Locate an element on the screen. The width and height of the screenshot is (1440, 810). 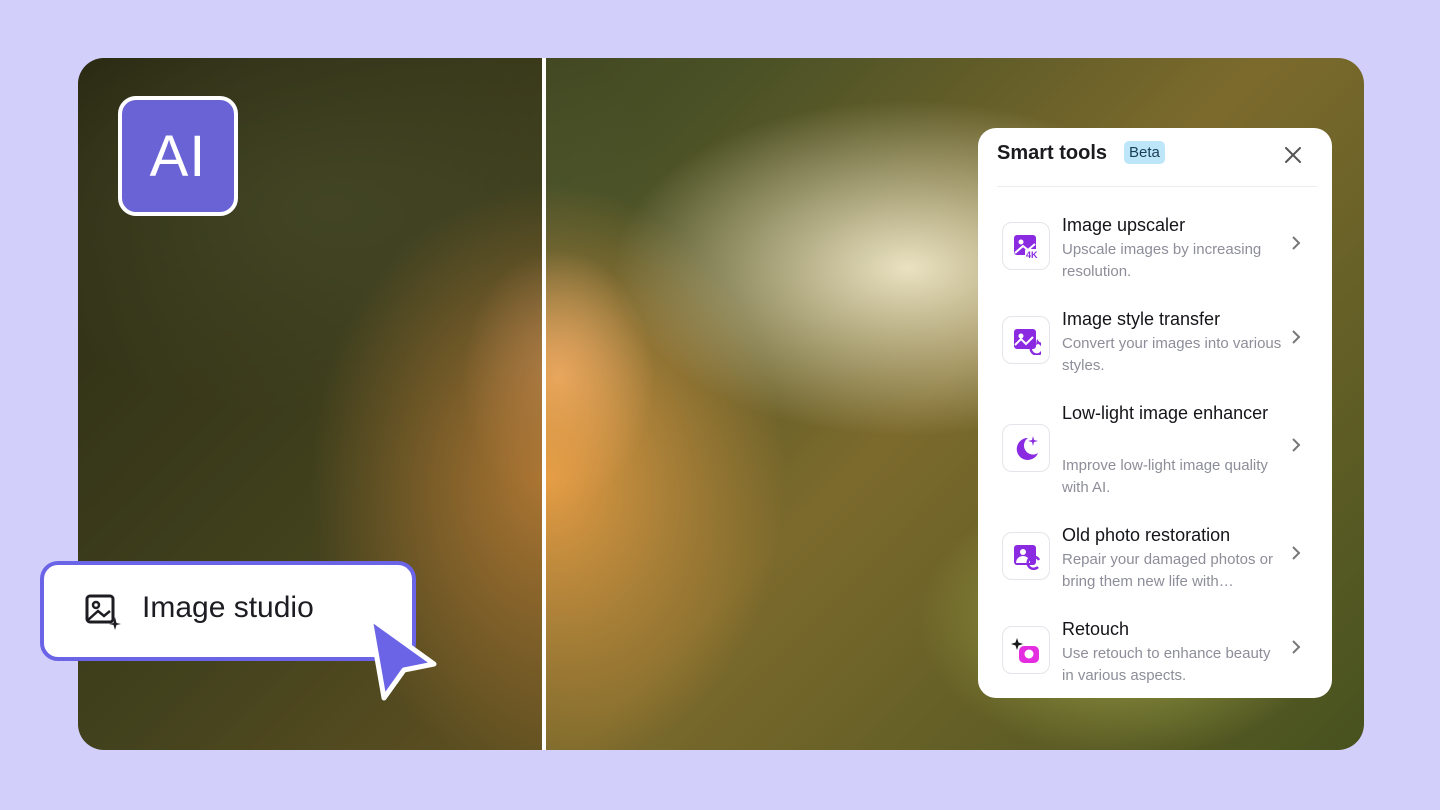
svg-text: 4K is located at coordinates (1032, 255).